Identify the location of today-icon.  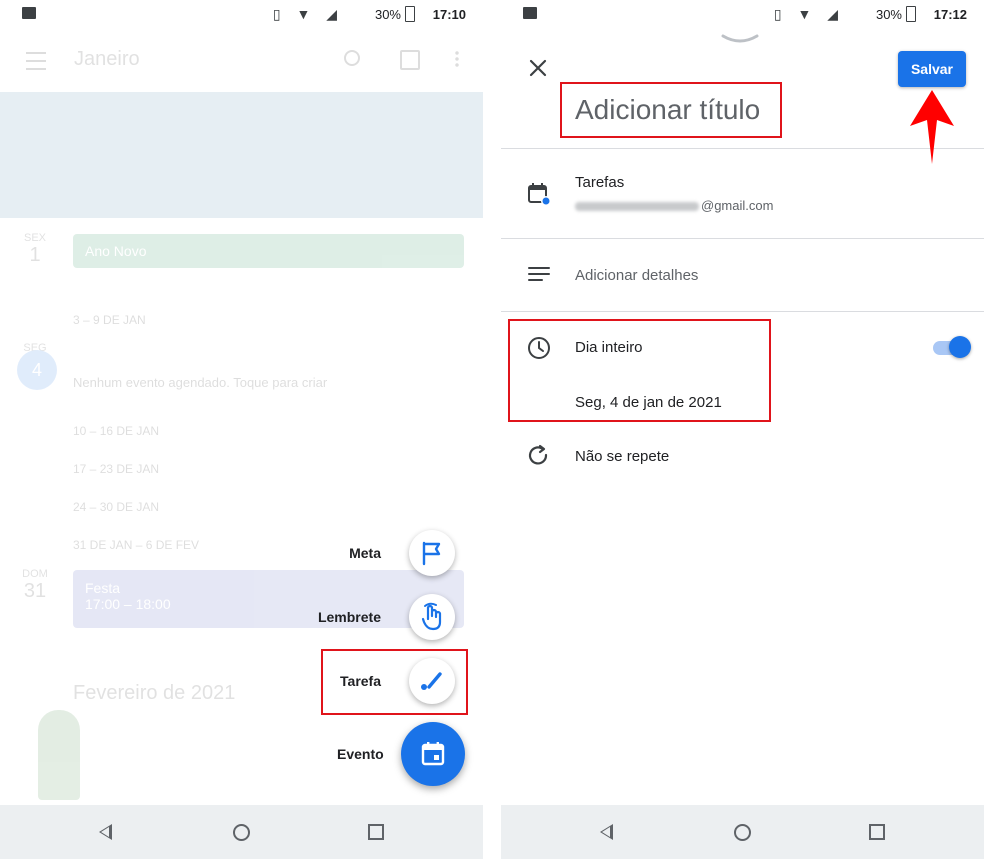
(410, 60).